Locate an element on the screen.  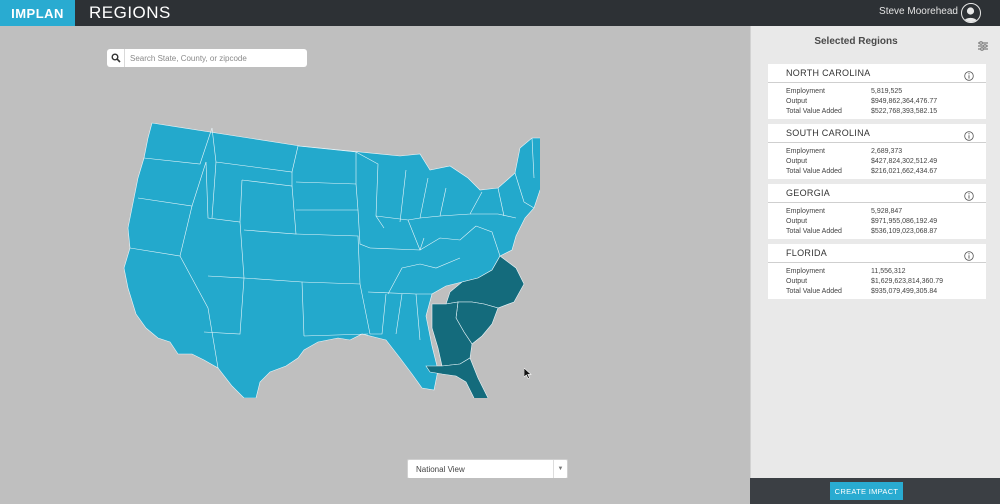
search-icon is located at coordinates (116, 58).